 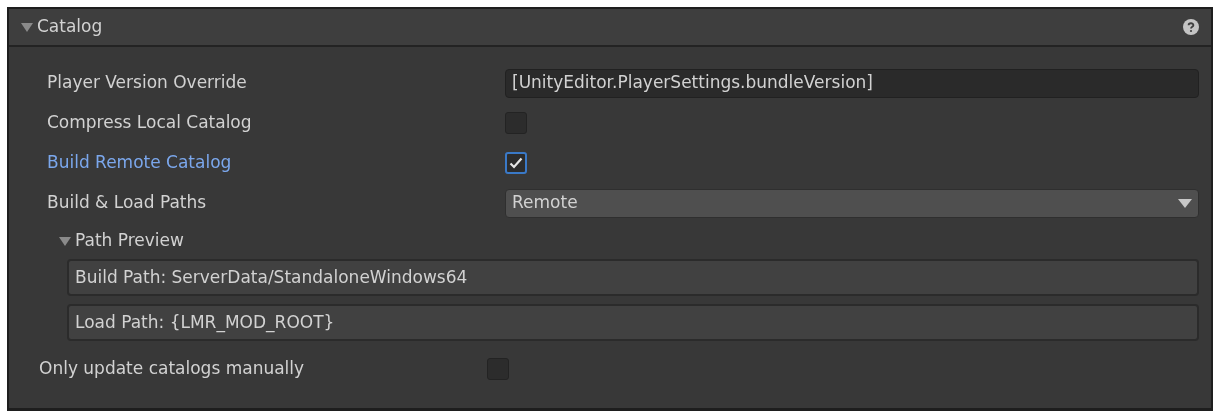 I want to click on section-header: Catalog, so click(x=610, y=28).